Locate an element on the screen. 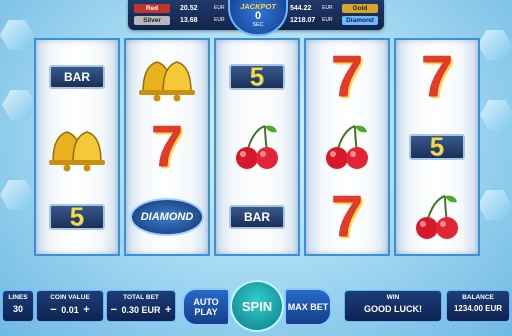 This screenshot has width=512, height=336. bet-minus-button: − is located at coordinates (114, 310).